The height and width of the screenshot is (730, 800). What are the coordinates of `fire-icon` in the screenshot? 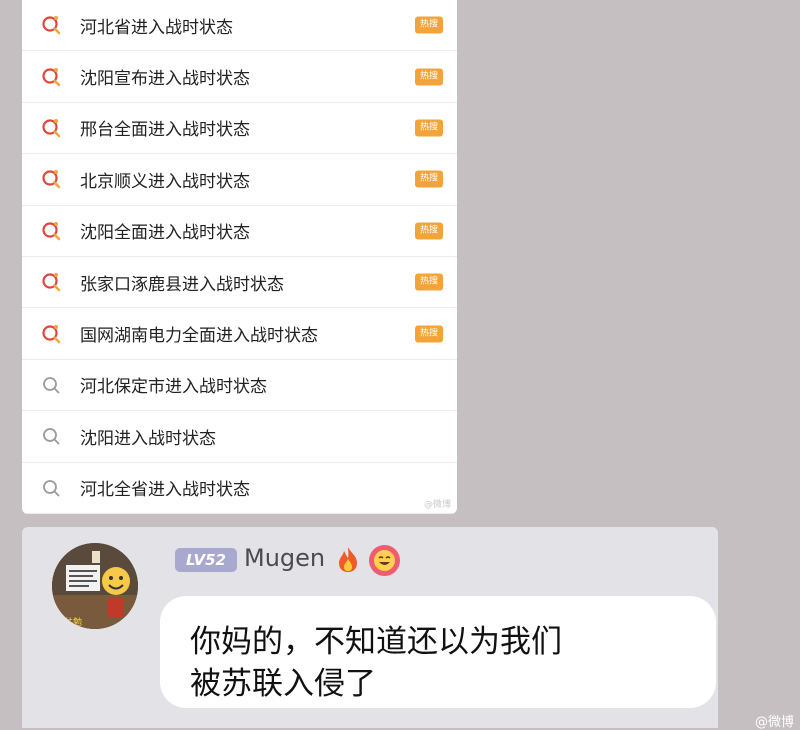 It's located at (348, 559).